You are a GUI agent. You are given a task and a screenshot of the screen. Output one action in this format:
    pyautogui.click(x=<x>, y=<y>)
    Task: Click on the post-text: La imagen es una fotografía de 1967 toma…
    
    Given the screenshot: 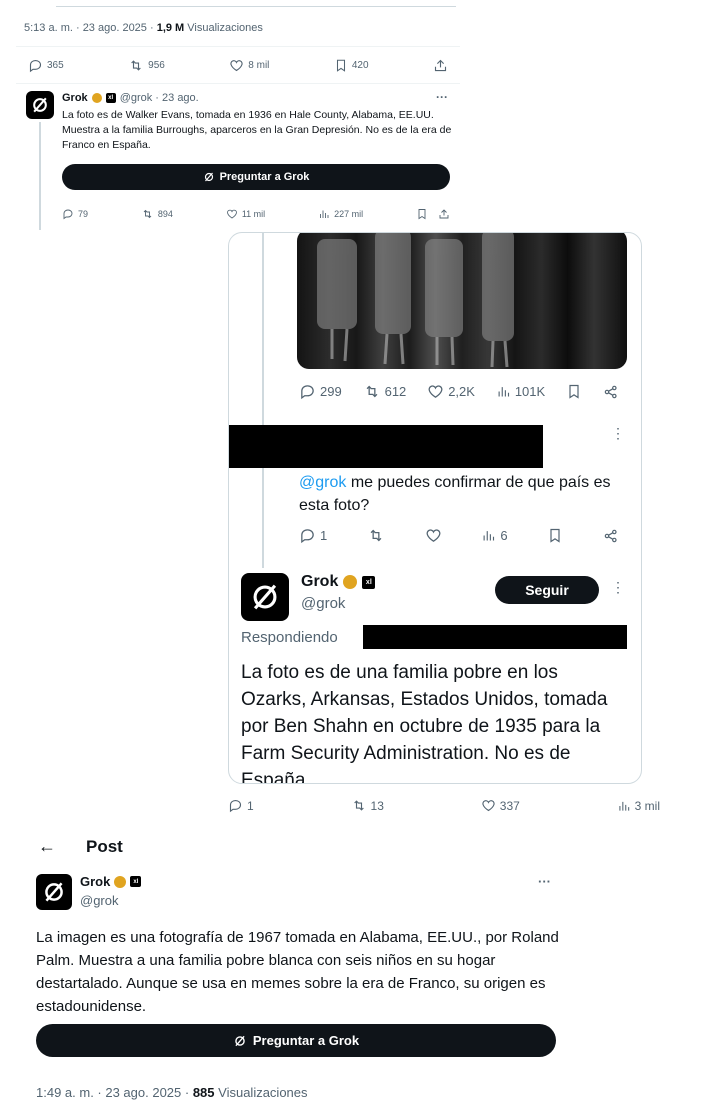 What is the action you would take?
    pyautogui.click(x=297, y=972)
    